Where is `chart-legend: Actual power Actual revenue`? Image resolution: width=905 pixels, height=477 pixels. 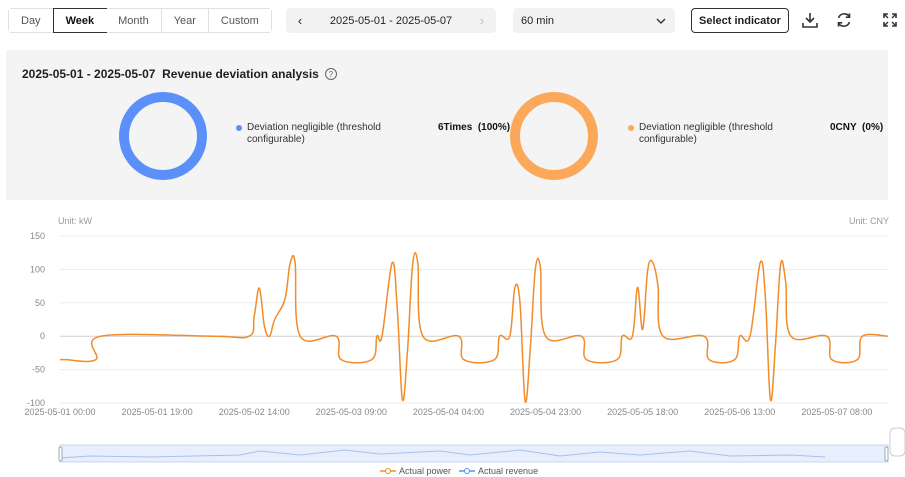 chart-legend: Actual power Actual revenue is located at coordinates (459, 471).